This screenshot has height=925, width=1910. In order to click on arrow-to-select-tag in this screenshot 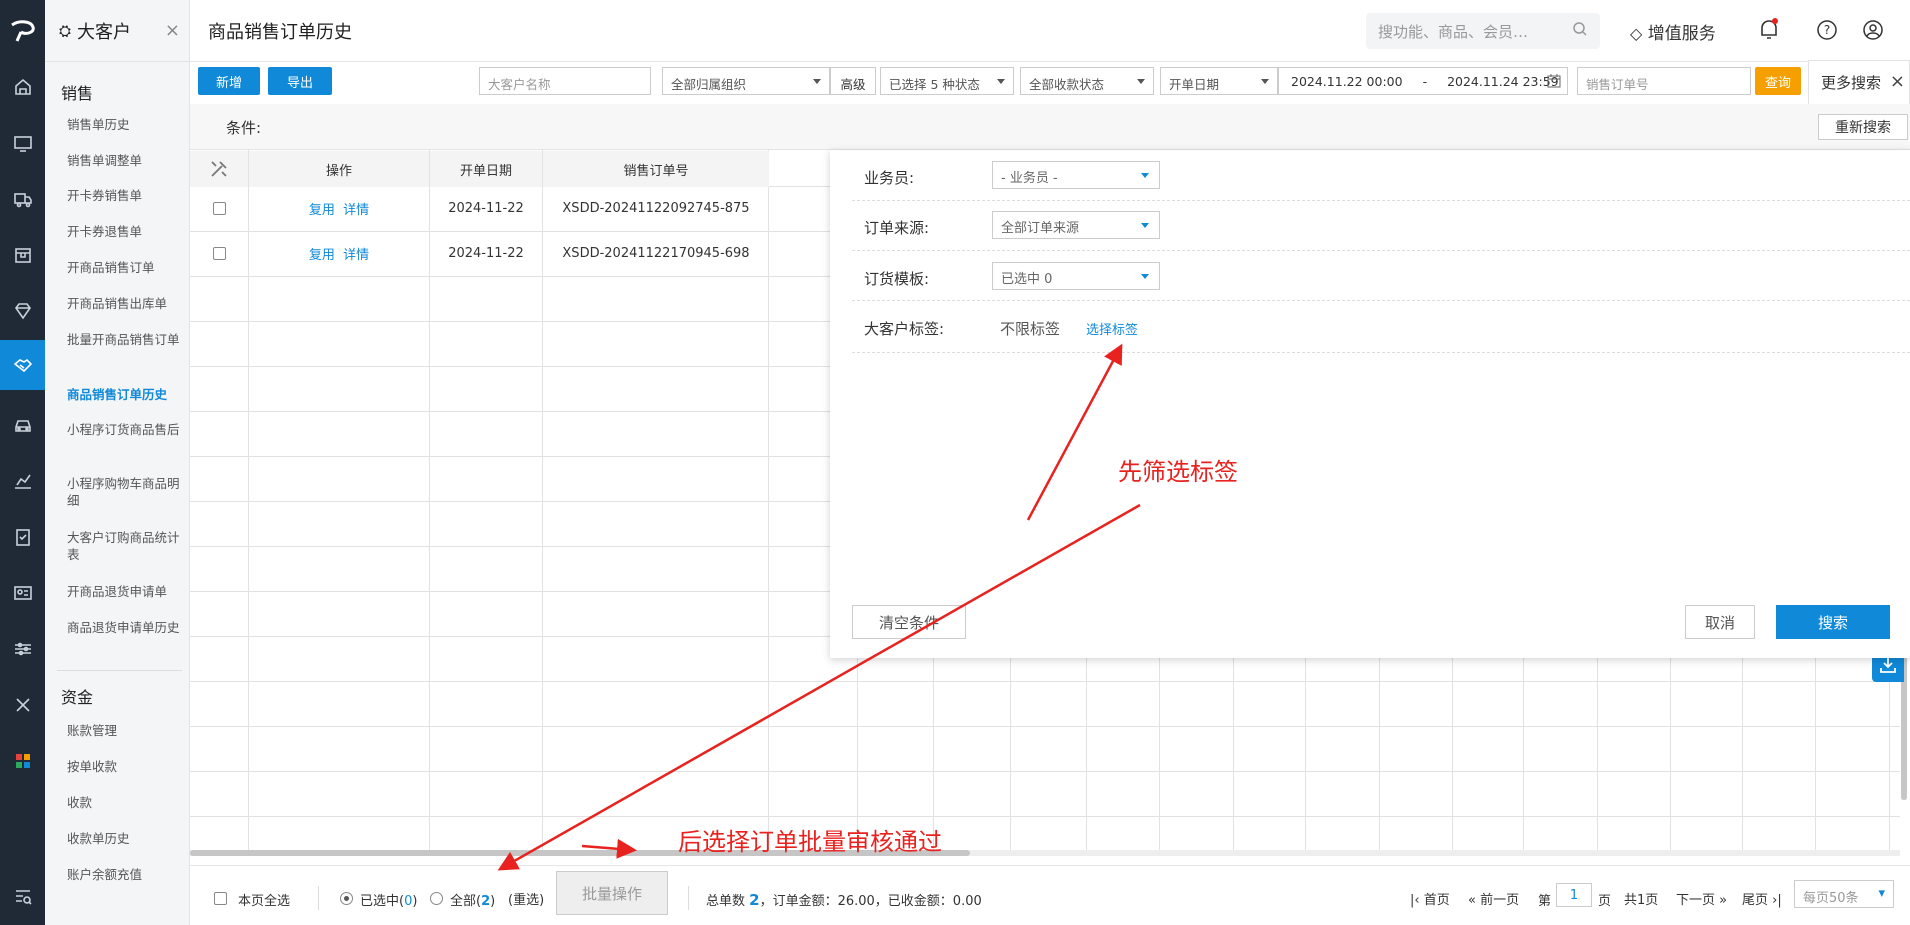, I will do `click(1074, 432)`.